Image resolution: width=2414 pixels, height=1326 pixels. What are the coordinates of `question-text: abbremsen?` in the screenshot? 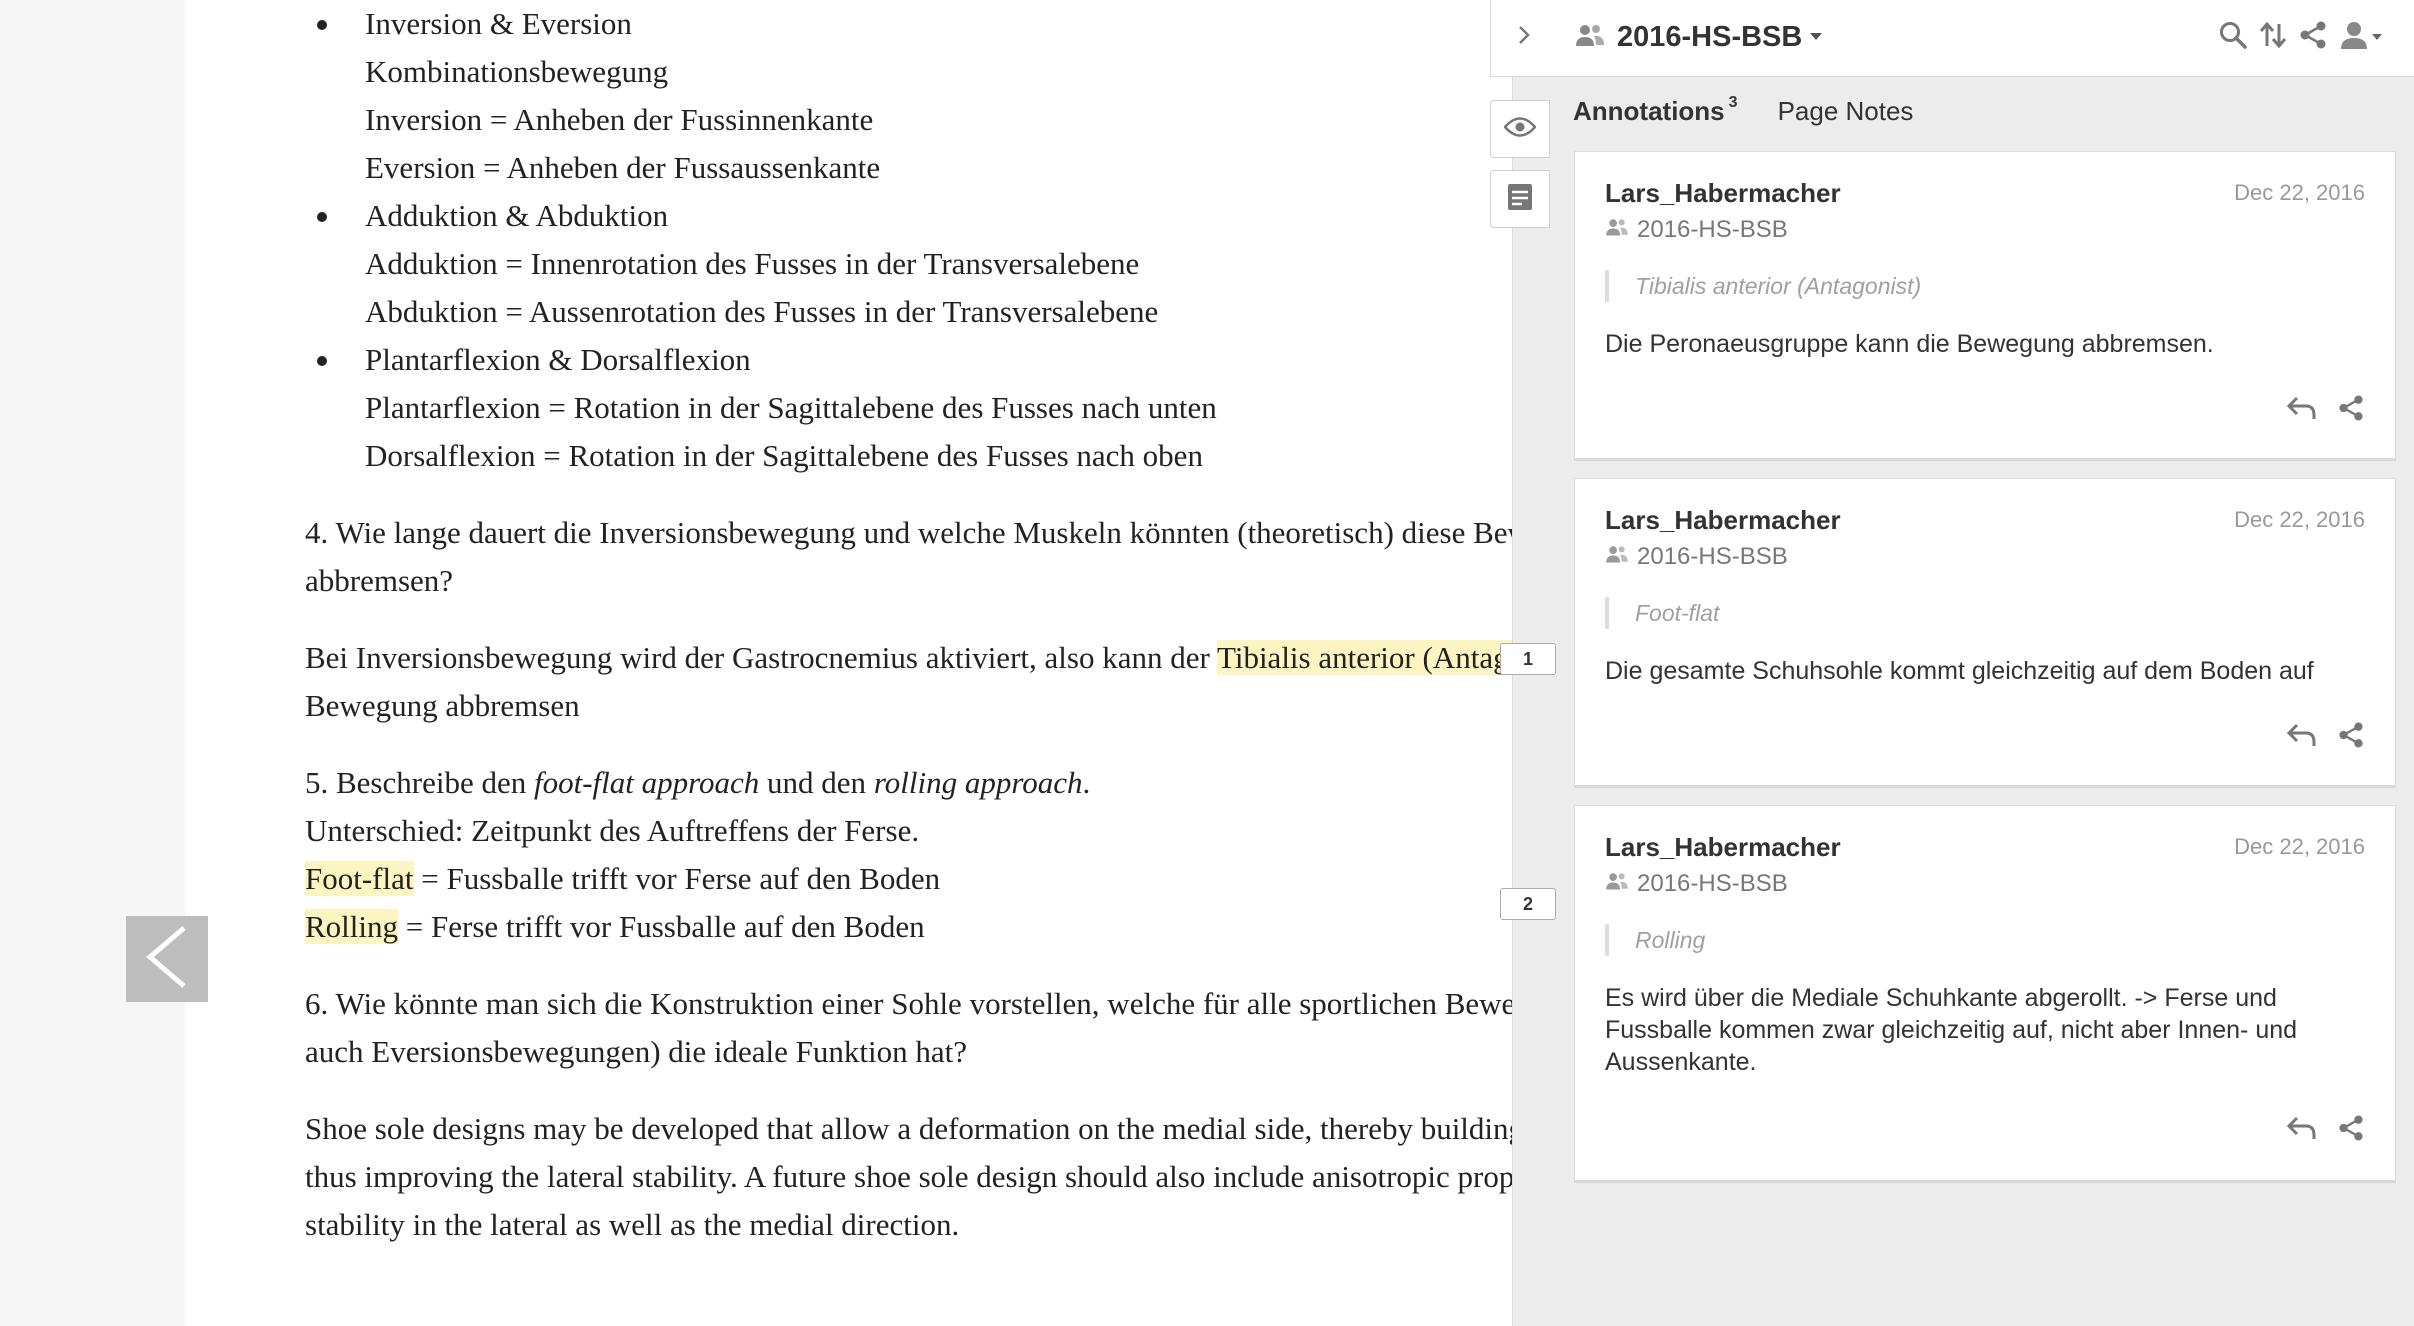 It's located at (379, 580).